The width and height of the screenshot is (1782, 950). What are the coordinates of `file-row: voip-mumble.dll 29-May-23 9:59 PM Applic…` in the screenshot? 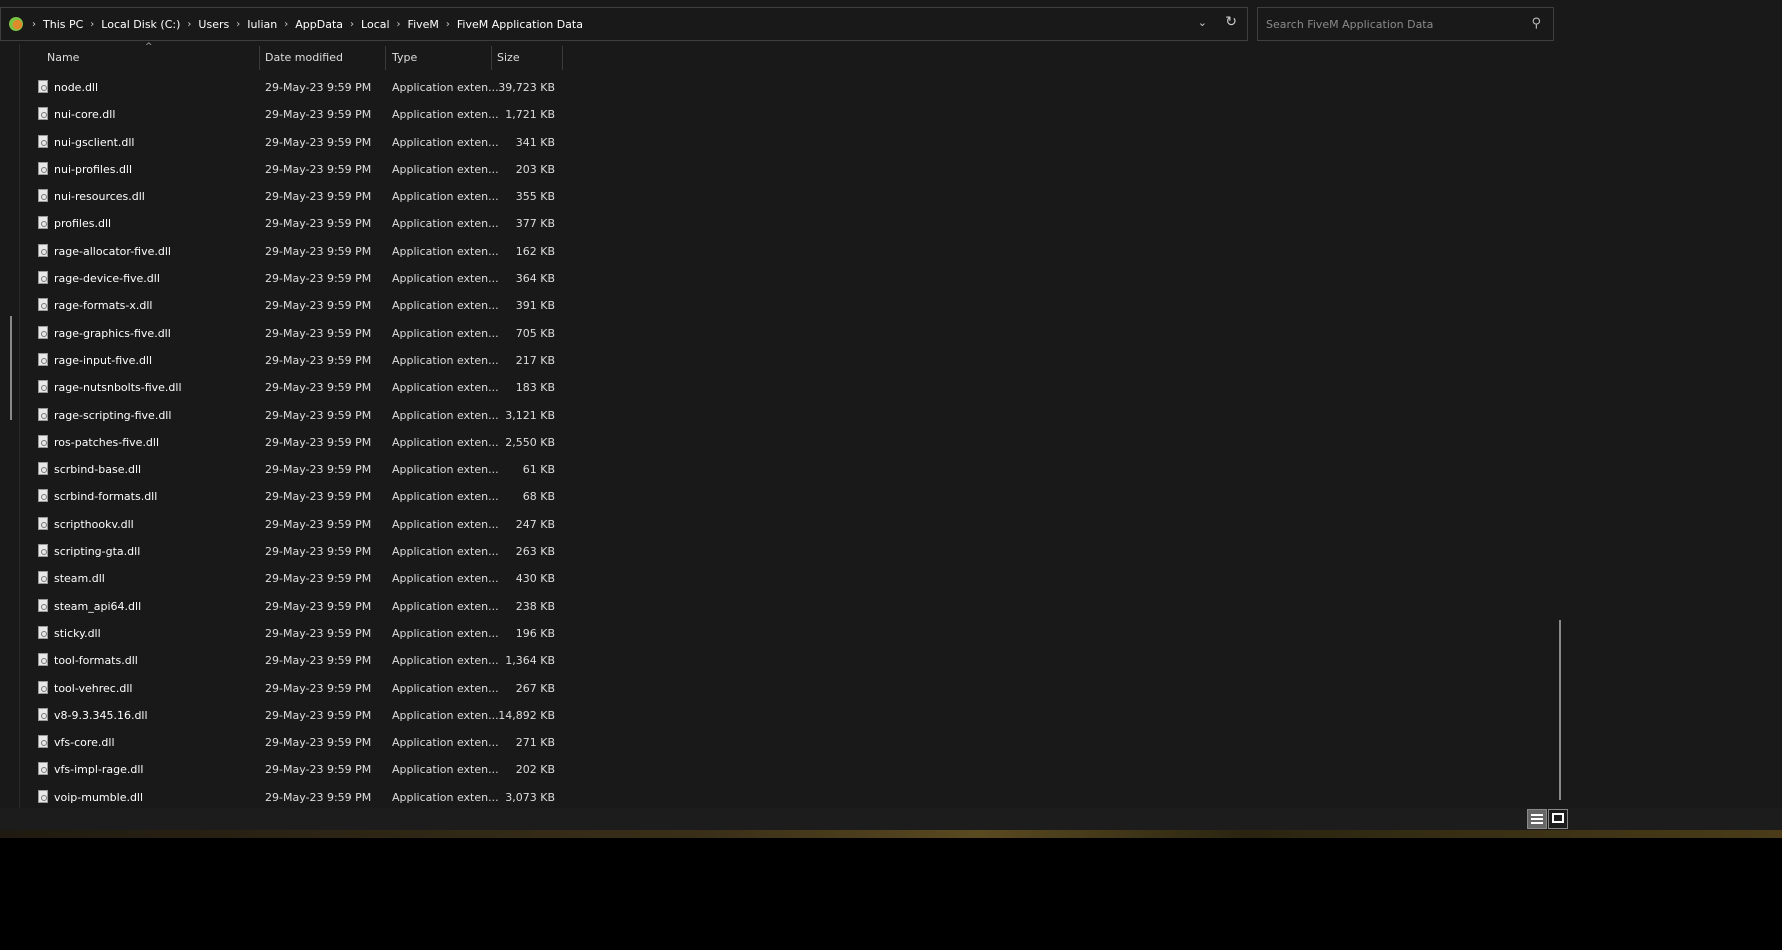 It's located at (300, 797).